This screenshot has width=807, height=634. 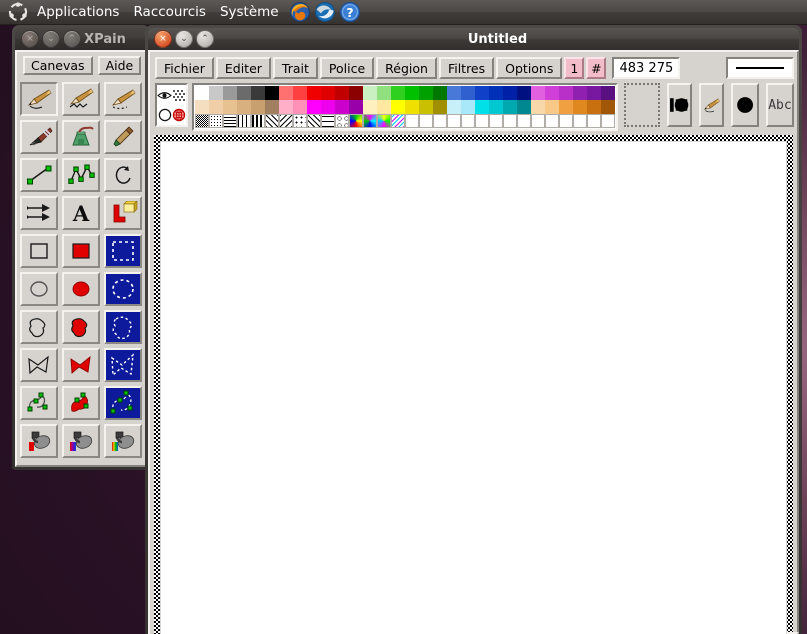 What do you see at coordinates (39, 327) in the screenshot?
I see `freehand-outline-tool` at bounding box center [39, 327].